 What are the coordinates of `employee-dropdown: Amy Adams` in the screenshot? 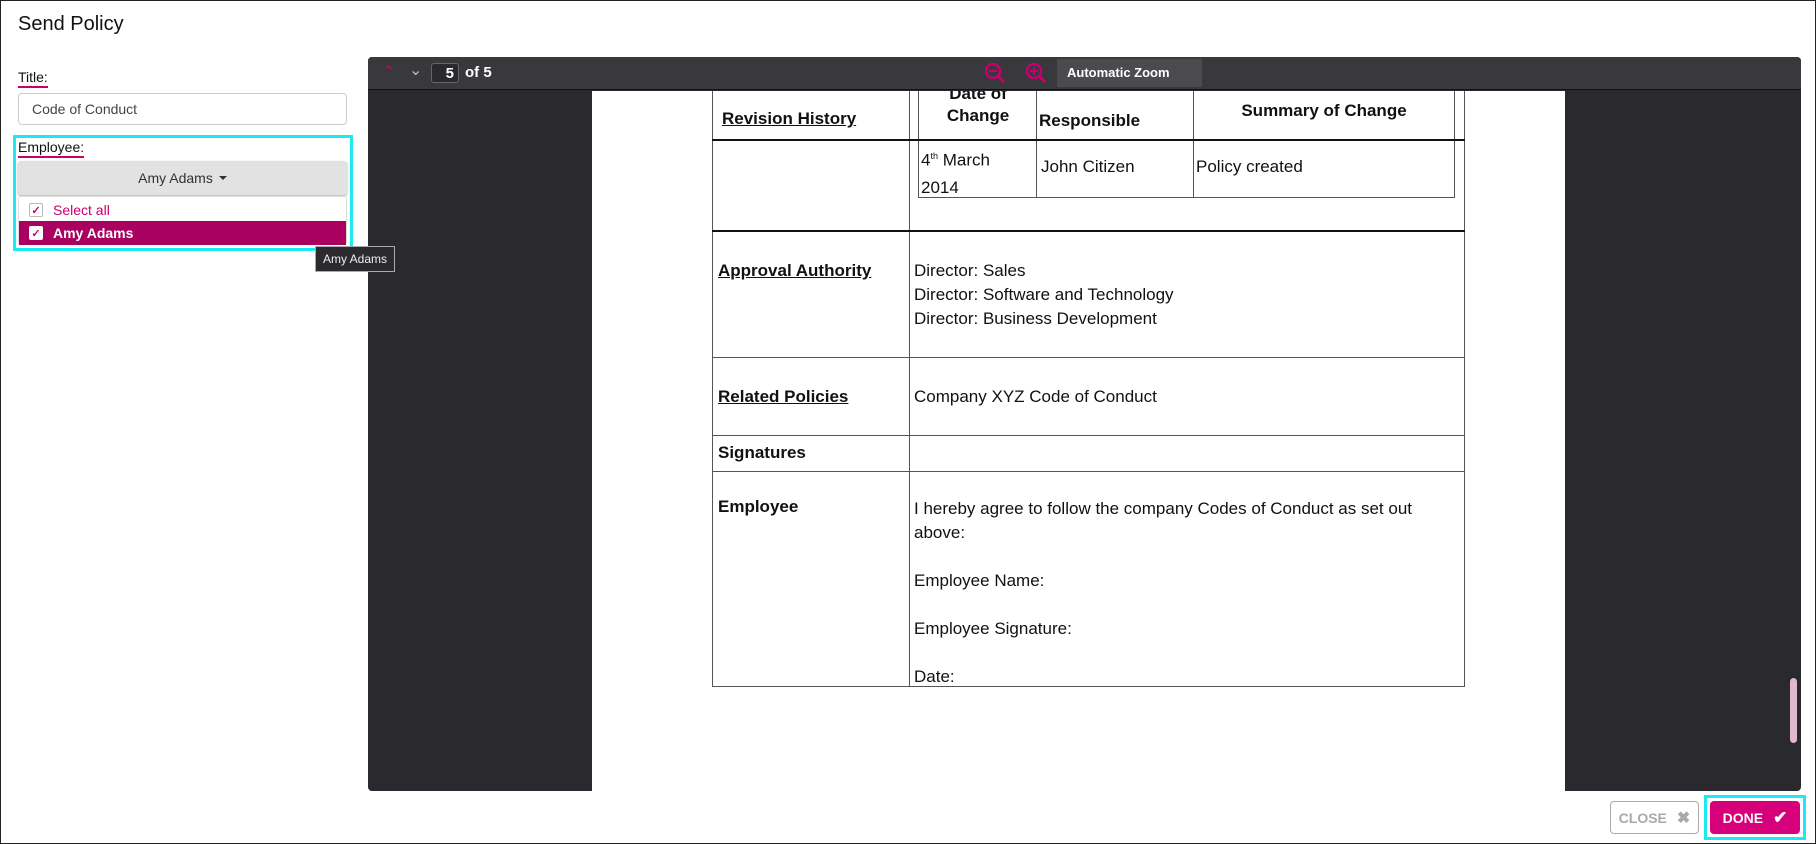 It's located at (182, 178).